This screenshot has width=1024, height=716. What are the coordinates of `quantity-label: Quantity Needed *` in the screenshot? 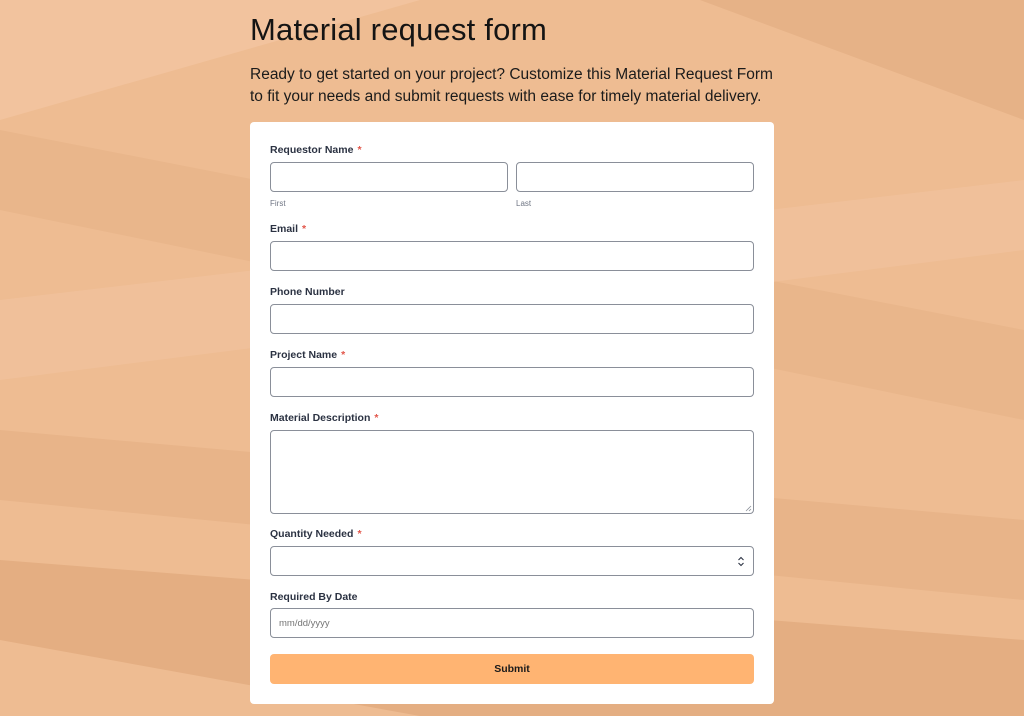 It's located at (316, 534).